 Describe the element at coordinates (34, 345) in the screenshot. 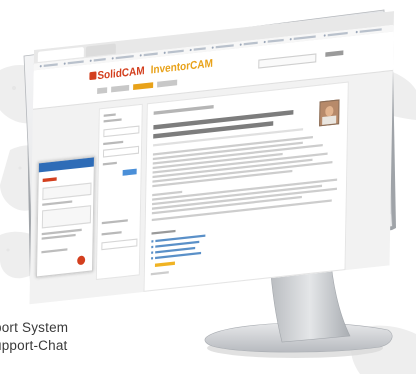

I see `caption-line-2: upport-Chat` at that location.